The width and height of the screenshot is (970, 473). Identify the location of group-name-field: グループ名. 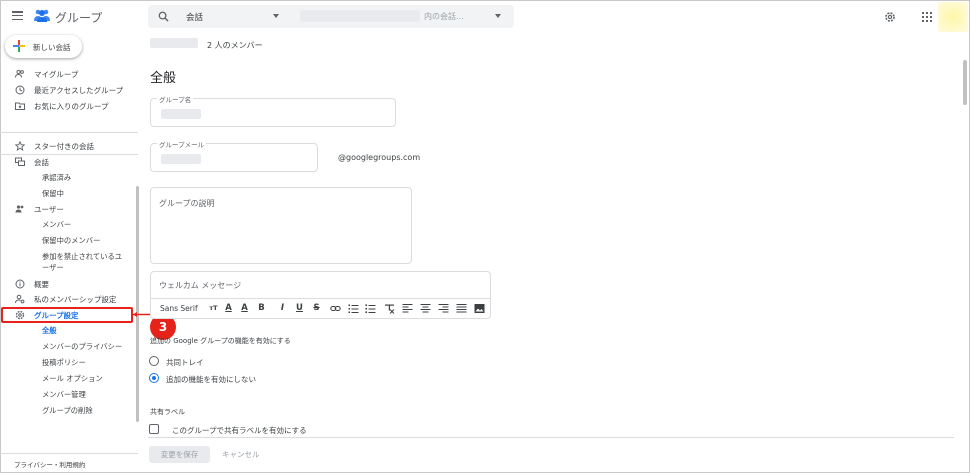
(273, 110).